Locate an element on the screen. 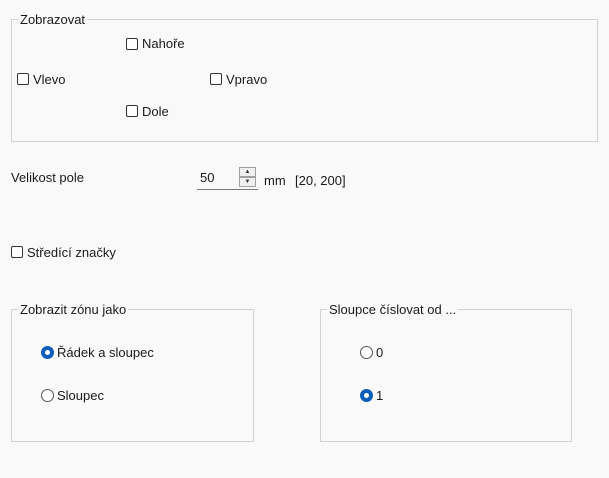 This screenshot has width=609, height=478. column-start-0-label: 0 is located at coordinates (379, 353).